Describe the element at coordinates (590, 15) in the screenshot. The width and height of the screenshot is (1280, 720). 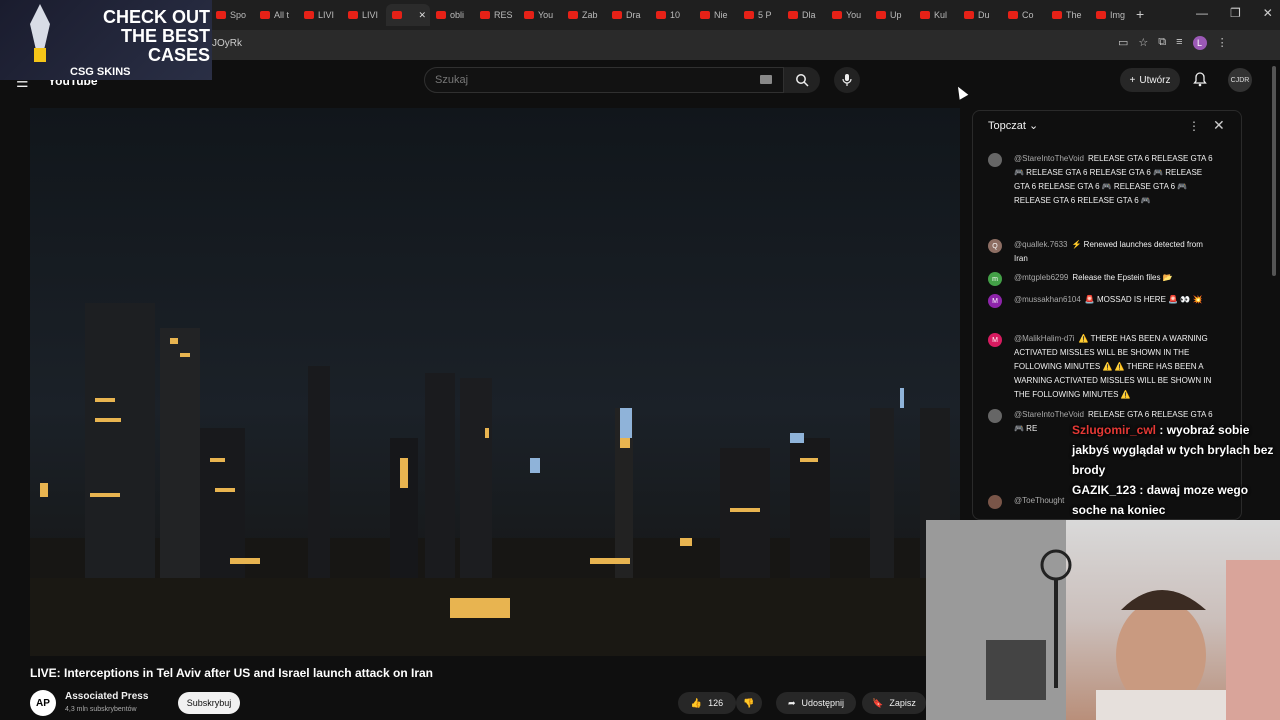
I see `tab-label: Zab` at that location.